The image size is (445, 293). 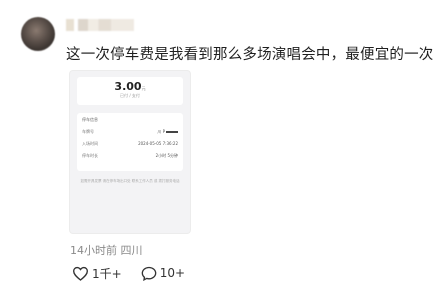 What do you see at coordinates (172, 273) in the screenshot?
I see `comment-count: 10+` at bounding box center [172, 273].